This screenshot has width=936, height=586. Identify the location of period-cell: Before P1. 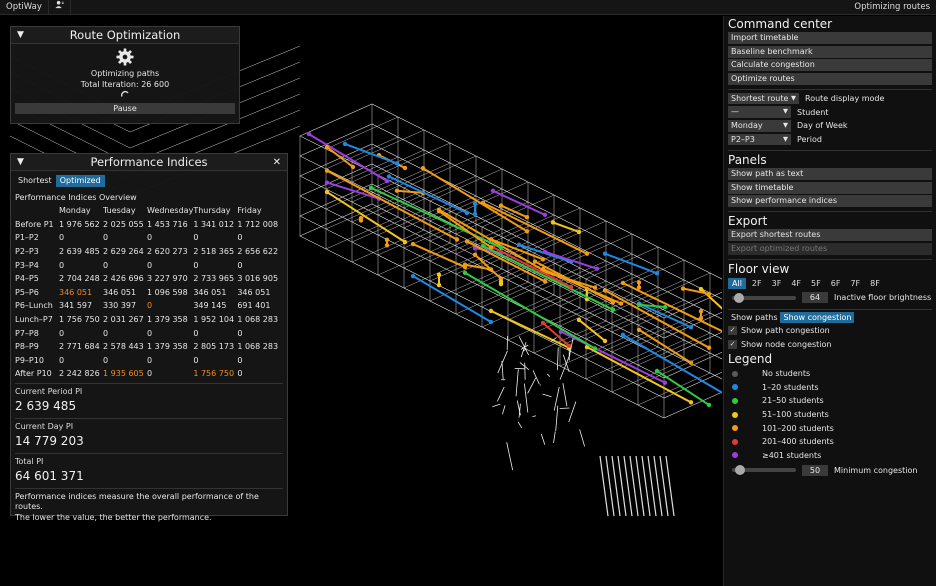
(34, 224).